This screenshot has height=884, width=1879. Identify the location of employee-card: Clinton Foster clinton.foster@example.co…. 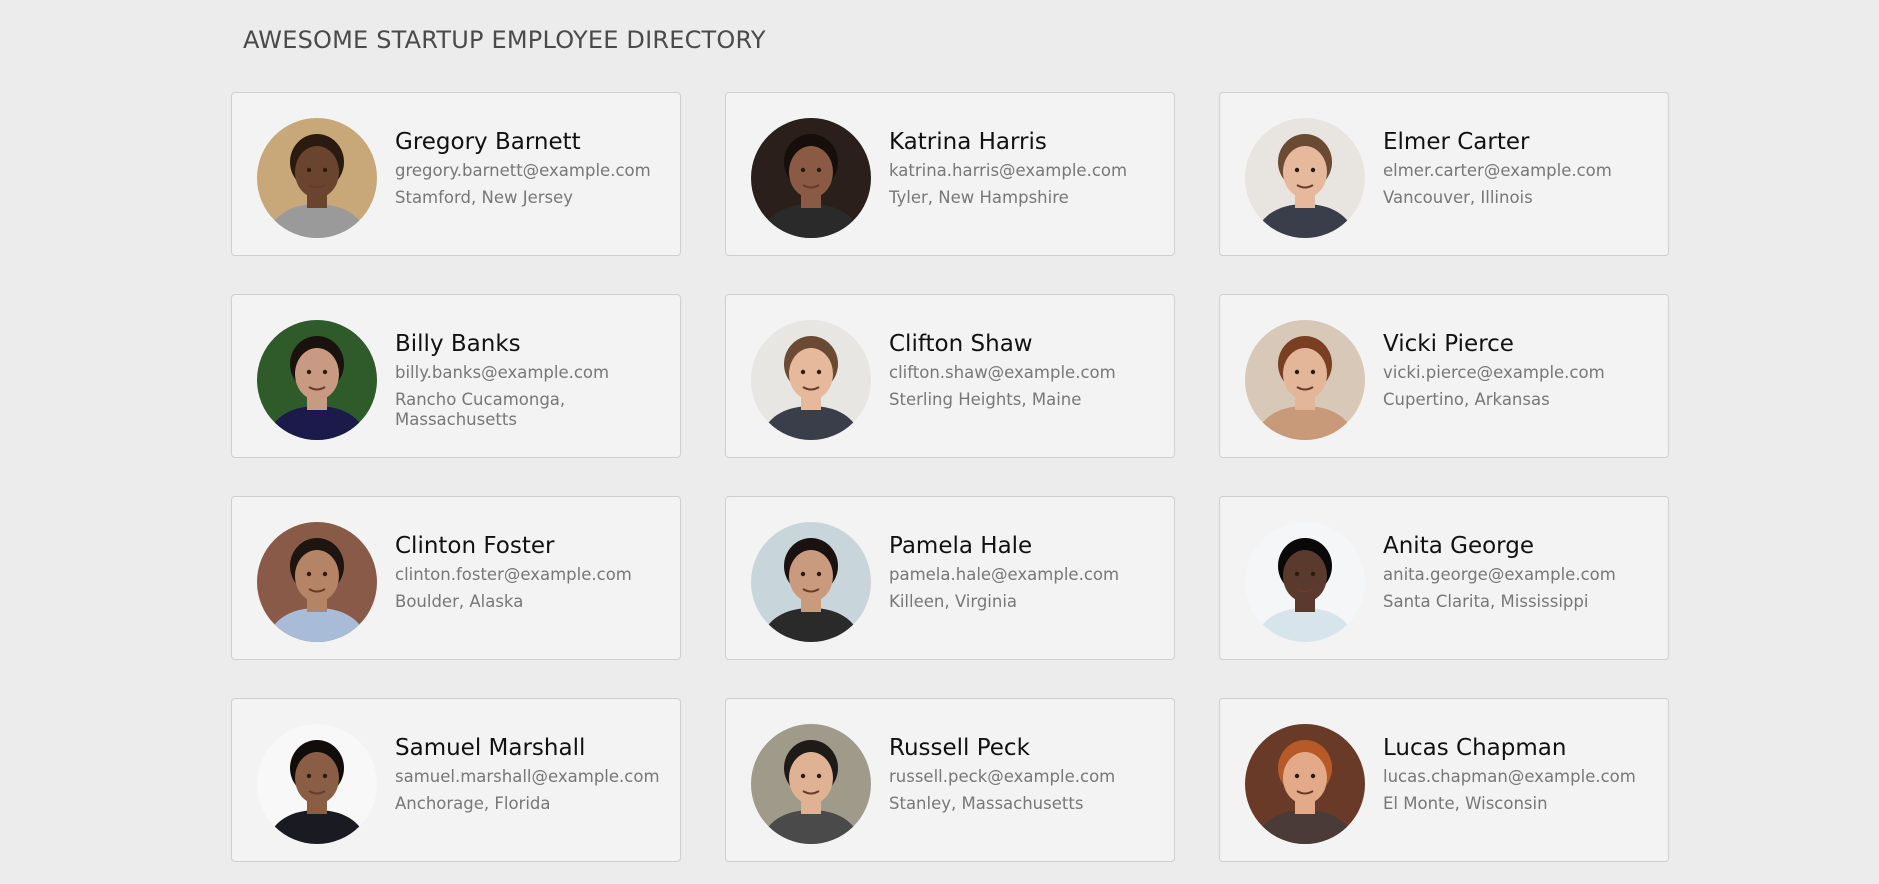
(456, 578).